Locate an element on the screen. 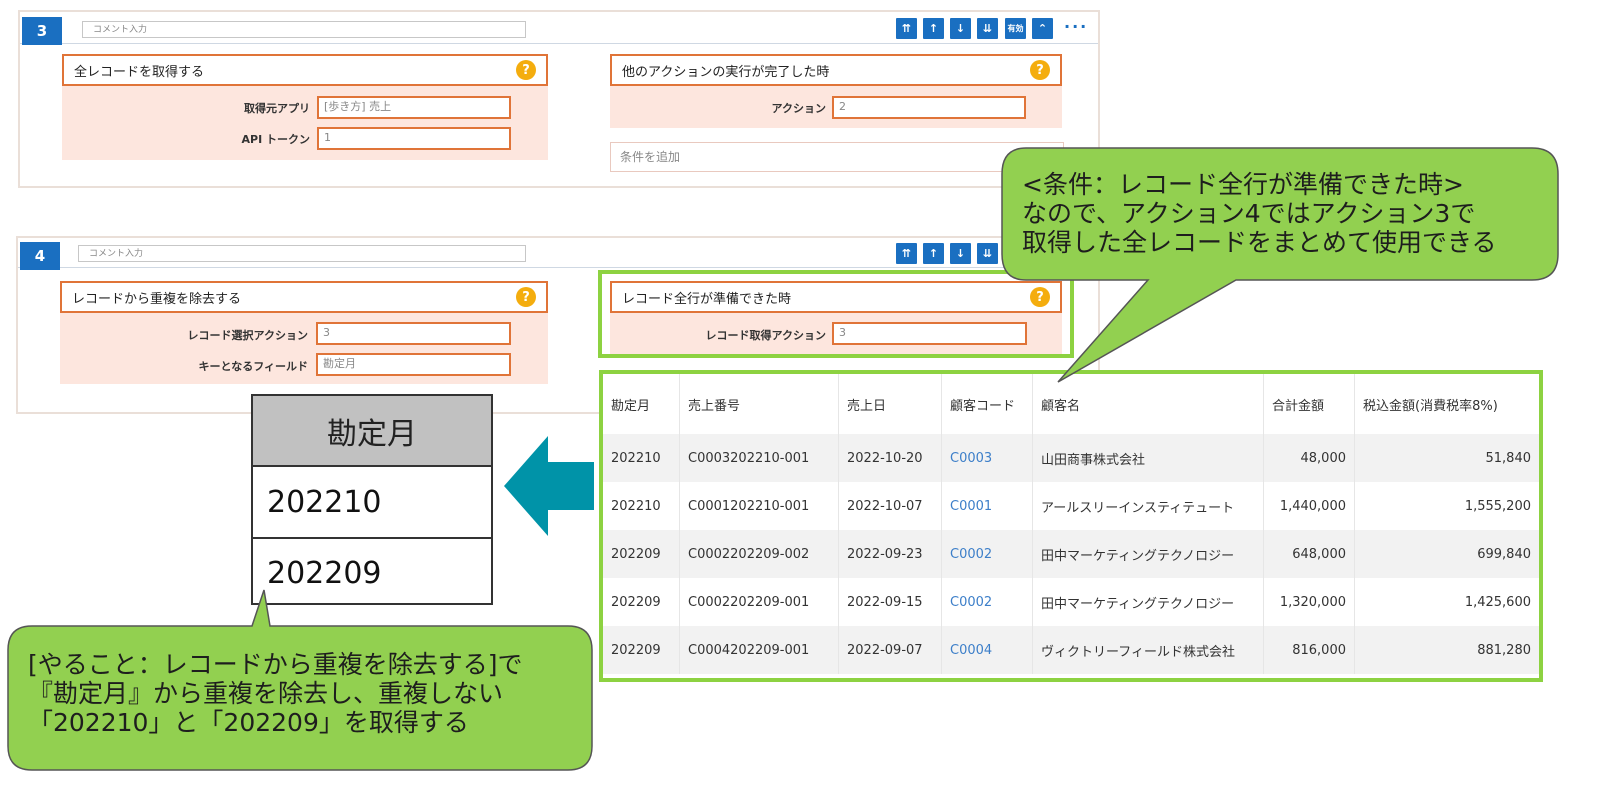  column-header: 売上日 is located at coordinates (890, 404).